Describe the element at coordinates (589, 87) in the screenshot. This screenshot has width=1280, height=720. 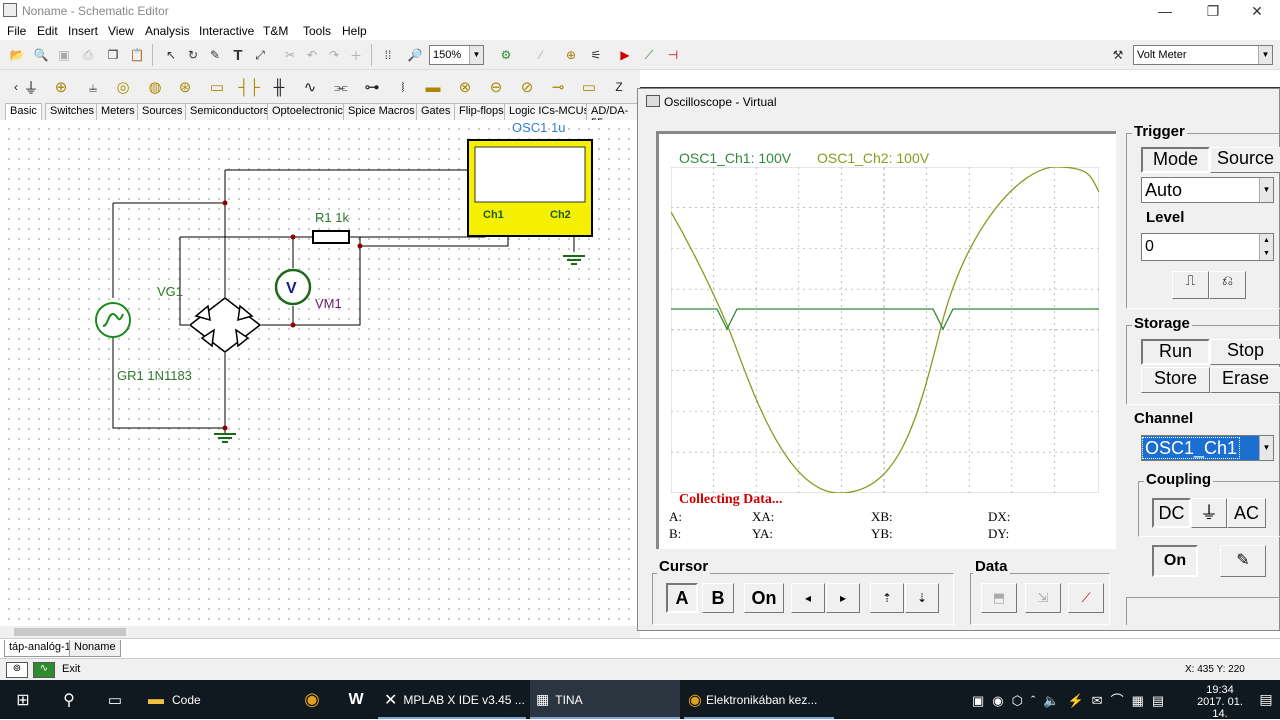
I see `zener-icon: ▭` at that location.